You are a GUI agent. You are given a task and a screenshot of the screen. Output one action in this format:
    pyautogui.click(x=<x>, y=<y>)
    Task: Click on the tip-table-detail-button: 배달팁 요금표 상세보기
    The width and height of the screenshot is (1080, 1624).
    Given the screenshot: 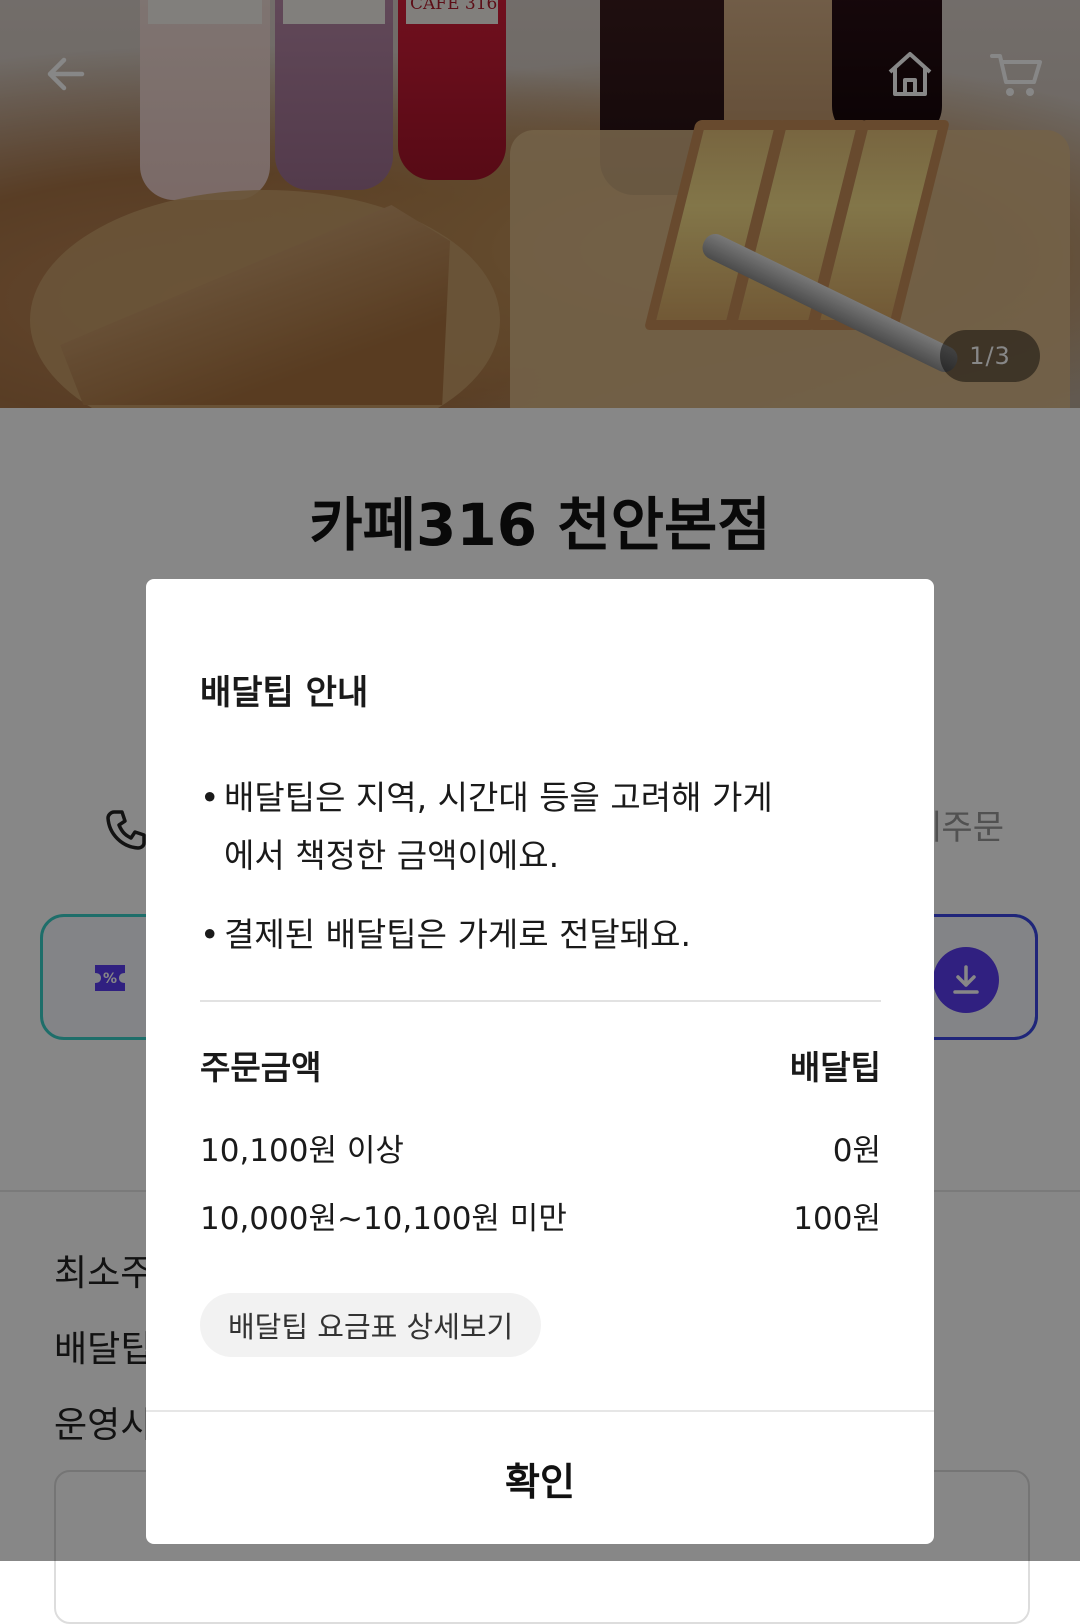 What is the action you would take?
    pyautogui.click(x=371, y=1325)
    